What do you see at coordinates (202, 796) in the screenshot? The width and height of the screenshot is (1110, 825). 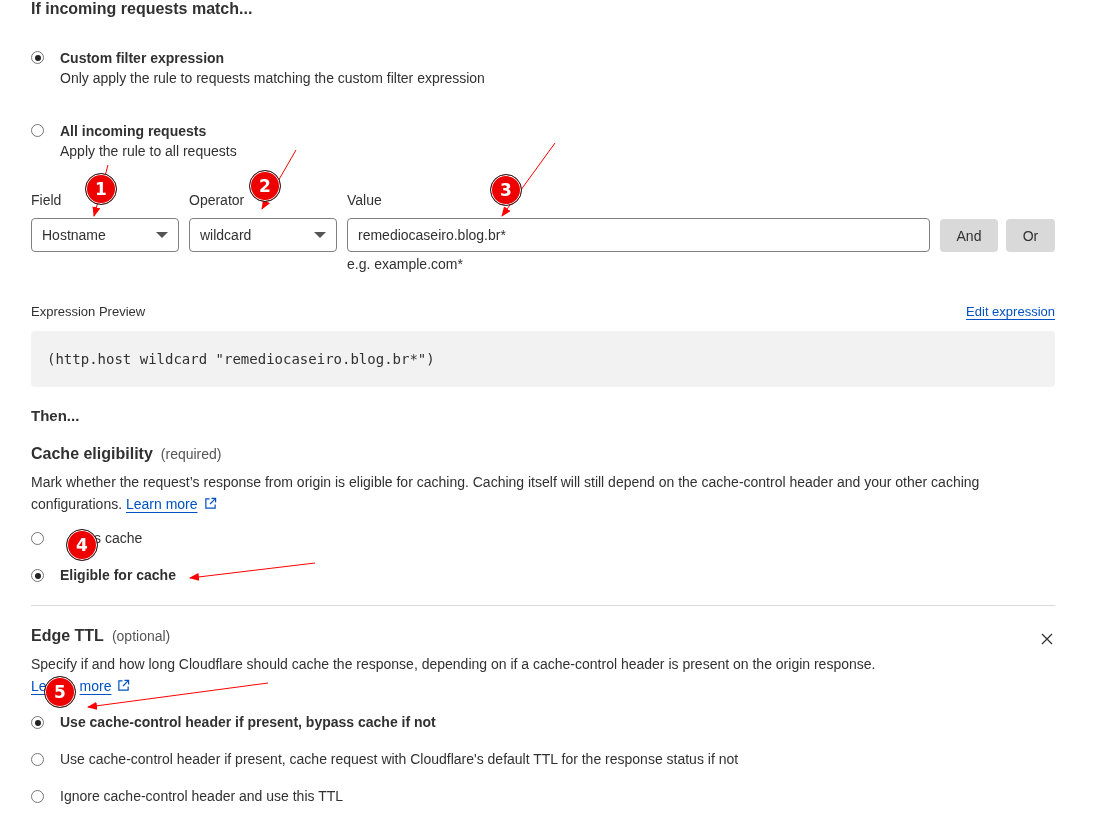 I see `option-label: Ignore cache-control header and use this TTL` at bounding box center [202, 796].